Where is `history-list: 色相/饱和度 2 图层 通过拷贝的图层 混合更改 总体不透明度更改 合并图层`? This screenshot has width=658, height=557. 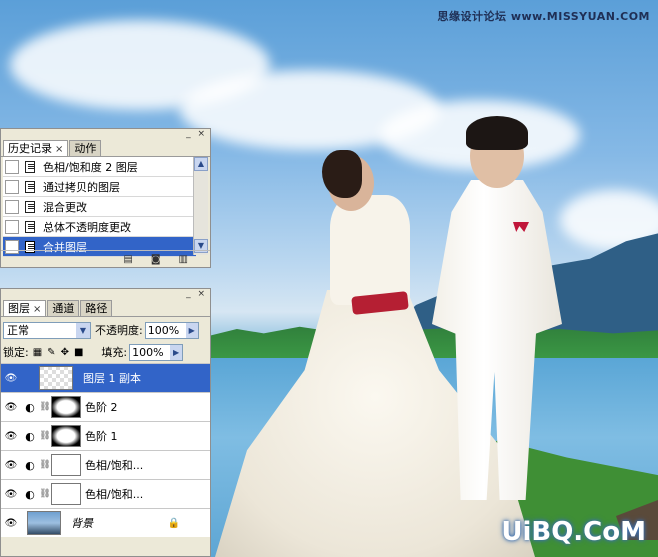
history-list: 色相/饱和度 2 图层 通过拷贝的图层 混合更改 总体不透明度更改 合并图层 is located at coordinates (99, 207).